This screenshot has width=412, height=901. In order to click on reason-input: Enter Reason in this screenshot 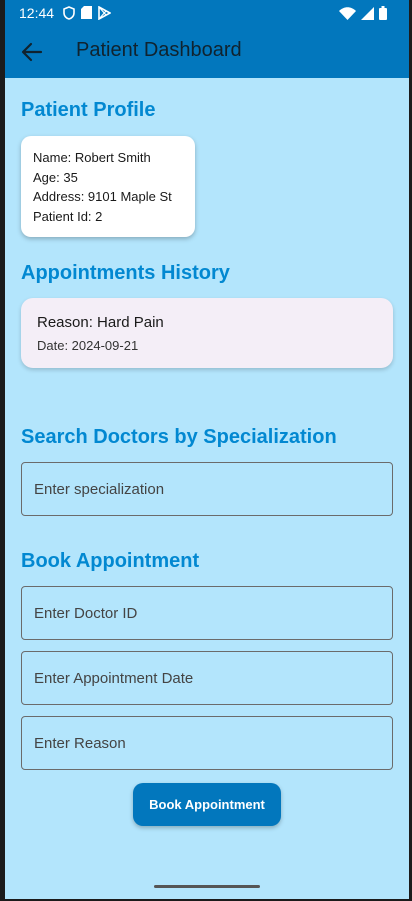, I will do `click(207, 743)`.